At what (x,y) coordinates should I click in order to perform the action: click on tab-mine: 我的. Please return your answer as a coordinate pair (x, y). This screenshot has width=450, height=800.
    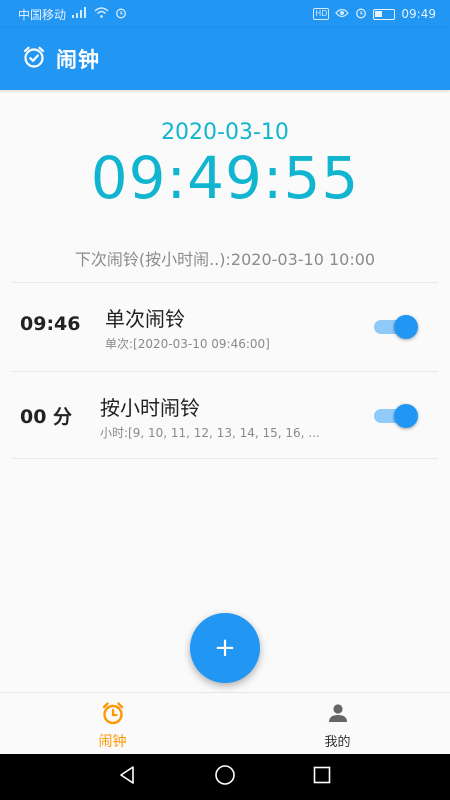
    Looking at the image, I should click on (337, 723).